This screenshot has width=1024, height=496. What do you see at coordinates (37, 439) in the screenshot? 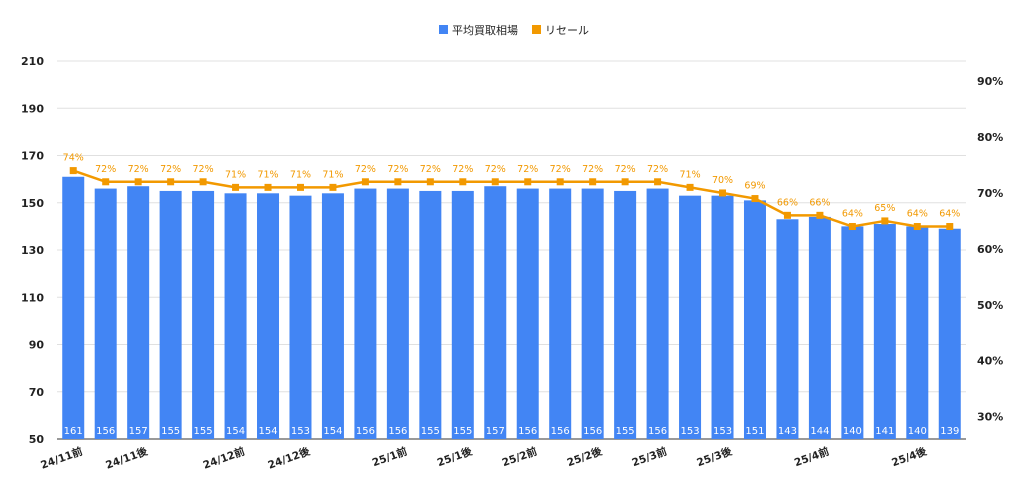
I see `left-tick-label: 50` at bounding box center [37, 439].